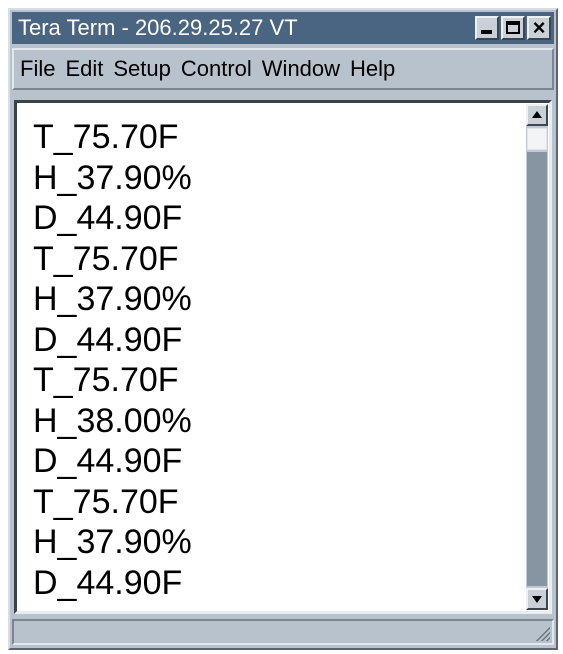 The image size is (563, 654). I want to click on maximize-icon, so click(513, 27).